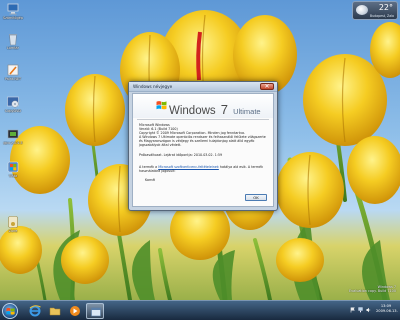  What do you see at coordinates (153, 86) in the screenshot?
I see `dialog-title: Windows névjegye` at bounding box center [153, 86].